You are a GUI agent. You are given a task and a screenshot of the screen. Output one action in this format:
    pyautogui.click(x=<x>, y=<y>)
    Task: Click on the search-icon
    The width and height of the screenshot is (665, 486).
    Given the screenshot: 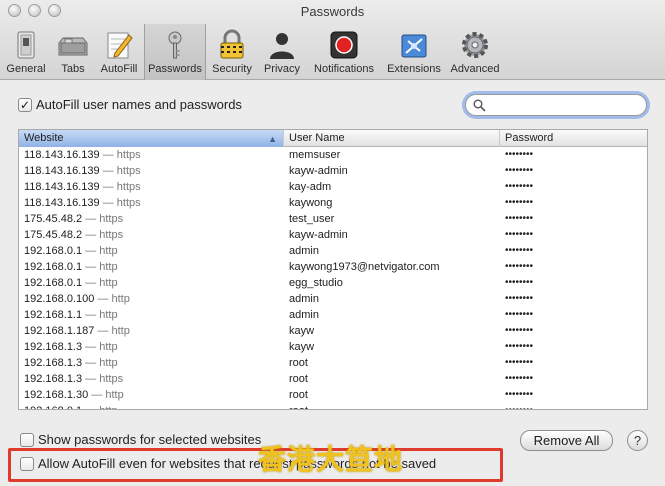 What is the action you would take?
    pyautogui.click(x=479, y=105)
    